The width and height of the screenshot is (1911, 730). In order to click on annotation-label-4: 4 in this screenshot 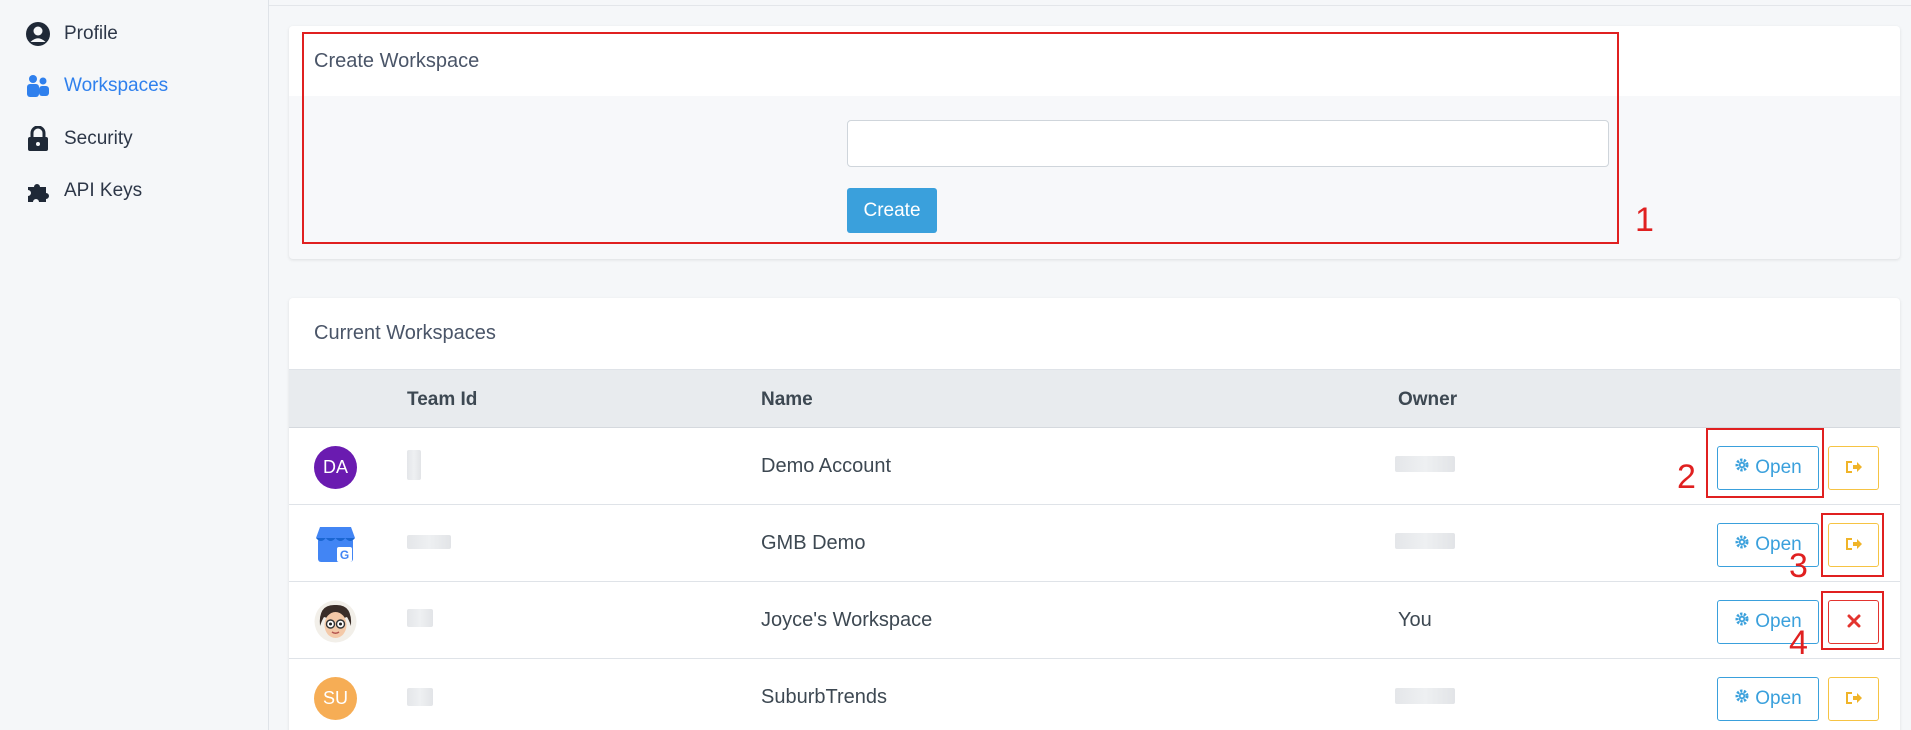, I will do `click(1798, 643)`.